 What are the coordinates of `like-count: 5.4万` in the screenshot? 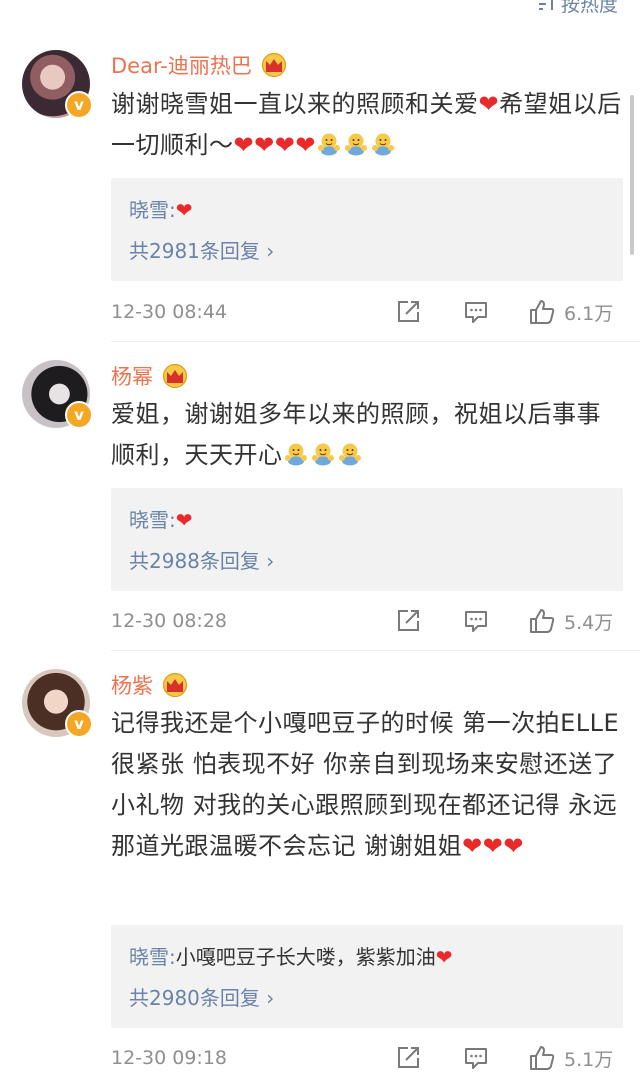 It's located at (589, 622).